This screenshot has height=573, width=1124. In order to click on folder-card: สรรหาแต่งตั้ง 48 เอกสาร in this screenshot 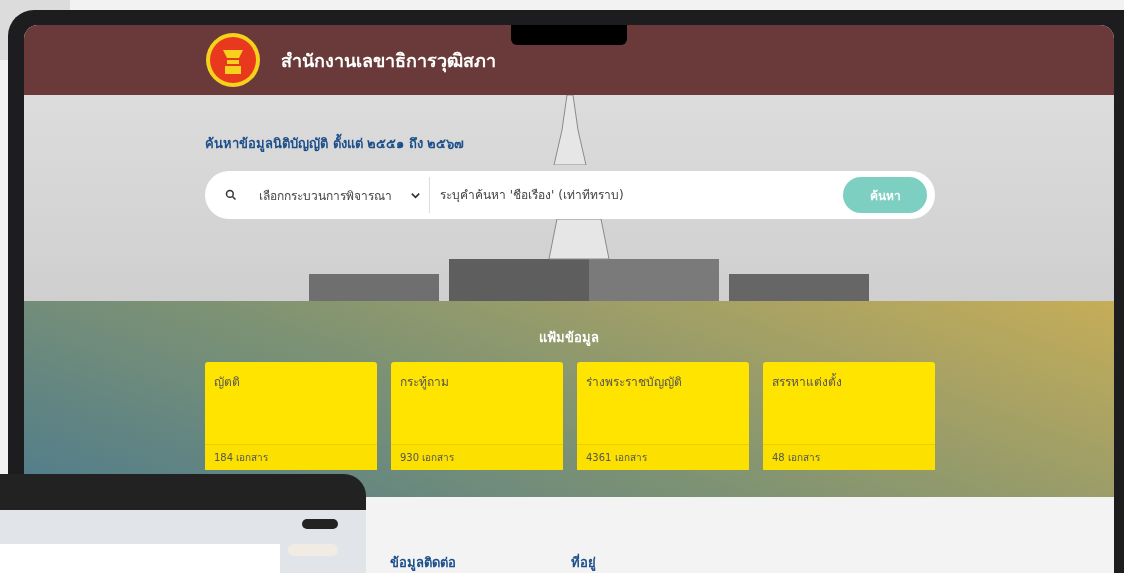, I will do `click(849, 416)`.